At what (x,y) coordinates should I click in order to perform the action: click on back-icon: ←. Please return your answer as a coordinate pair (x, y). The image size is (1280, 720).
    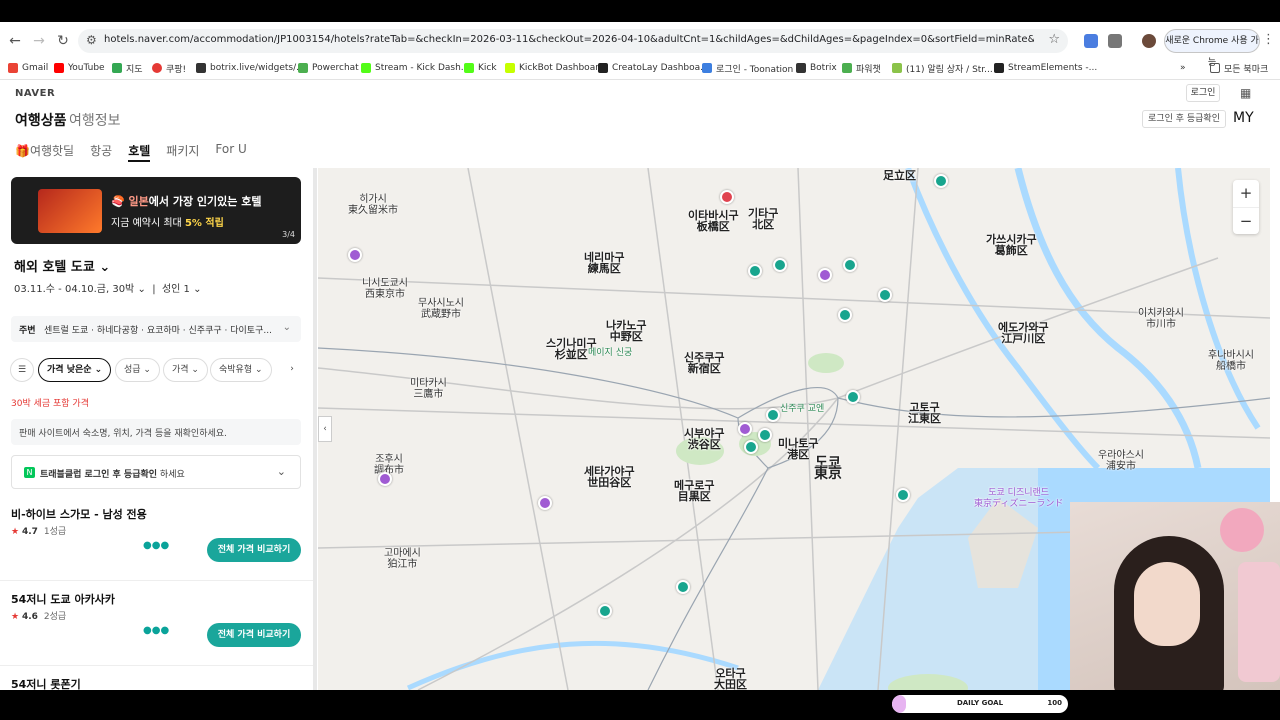
    Looking at the image, I should click on (15, 41).